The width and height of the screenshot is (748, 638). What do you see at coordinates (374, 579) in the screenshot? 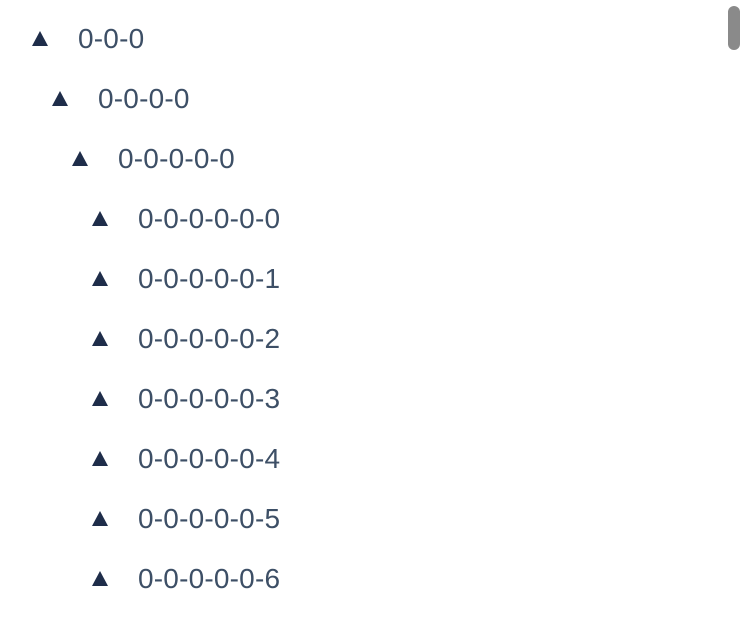
I see `tree-node: 0-0-0-0-0-6` at bounding box center [374, 579].